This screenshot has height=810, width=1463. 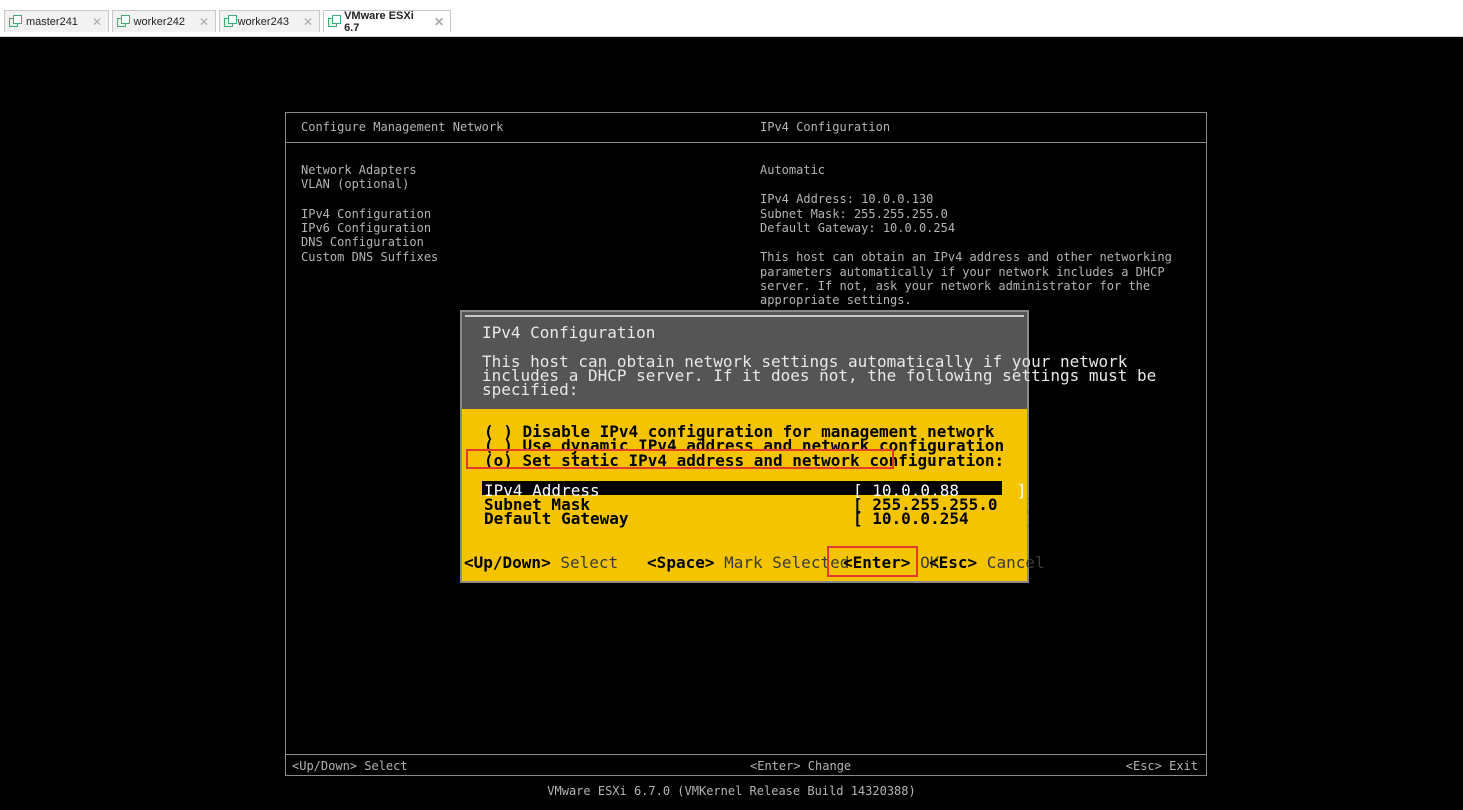 I want to click on subnet-mask-field: Subnet Mask [ 255.255.255.0 ], so click(x=759, y=504).